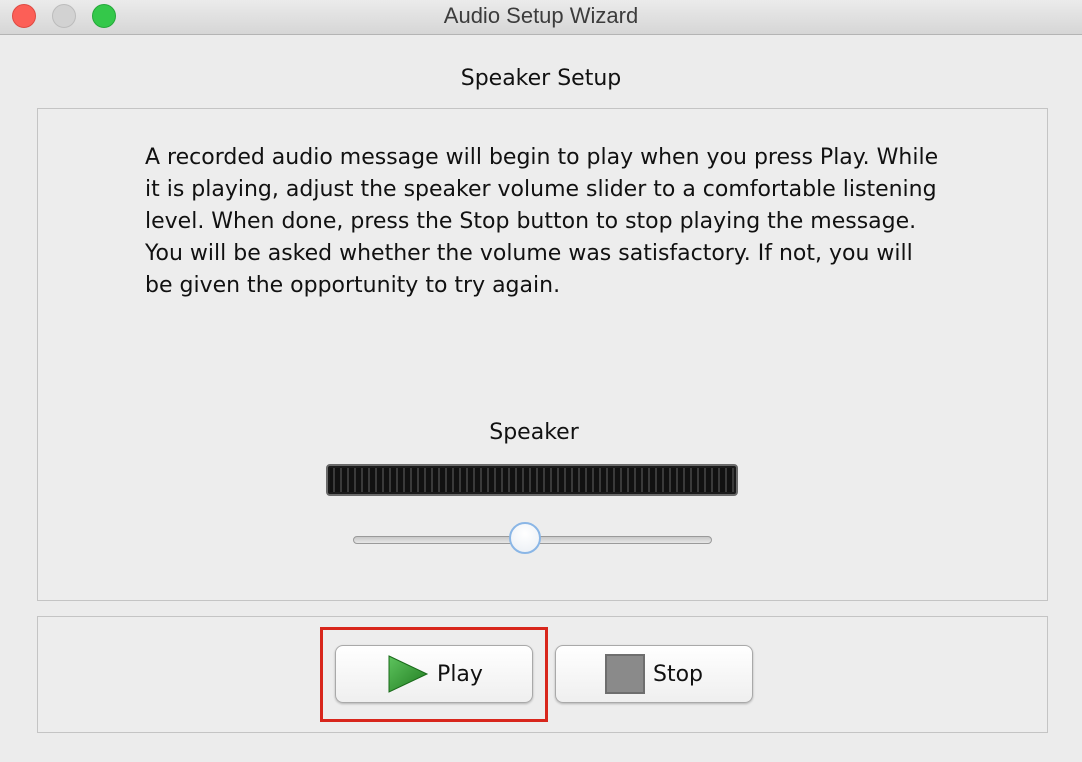 This screenshot has width=1082, height=762. What do you see at coordinates (532, 480) in the screenshot?
I see `speaker-level-meter` at bounding box center [532, 480].